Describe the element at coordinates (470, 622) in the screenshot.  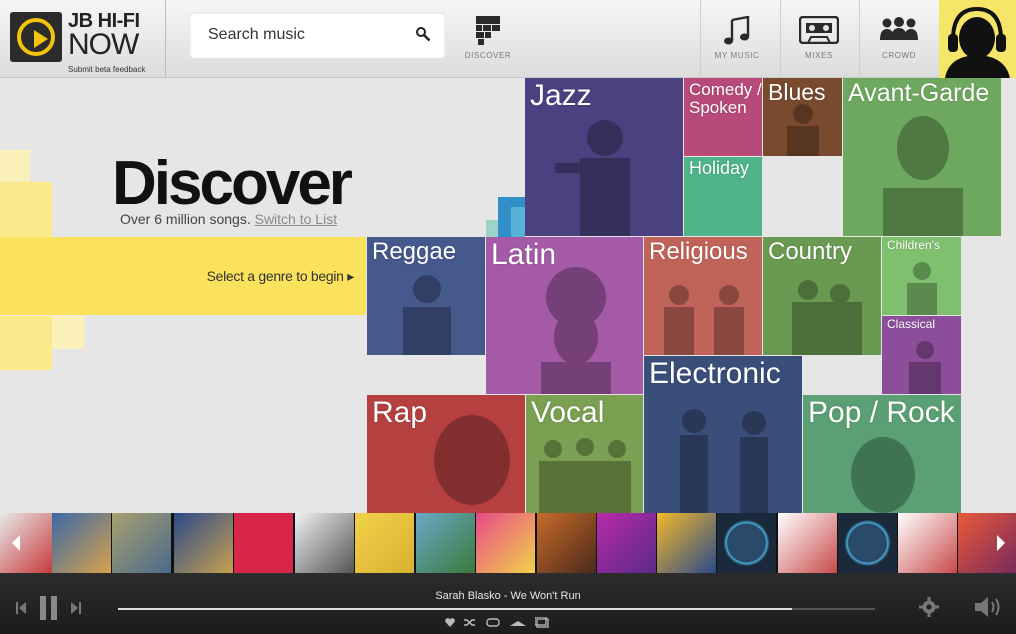
I see `shuffle-icon` at that location.